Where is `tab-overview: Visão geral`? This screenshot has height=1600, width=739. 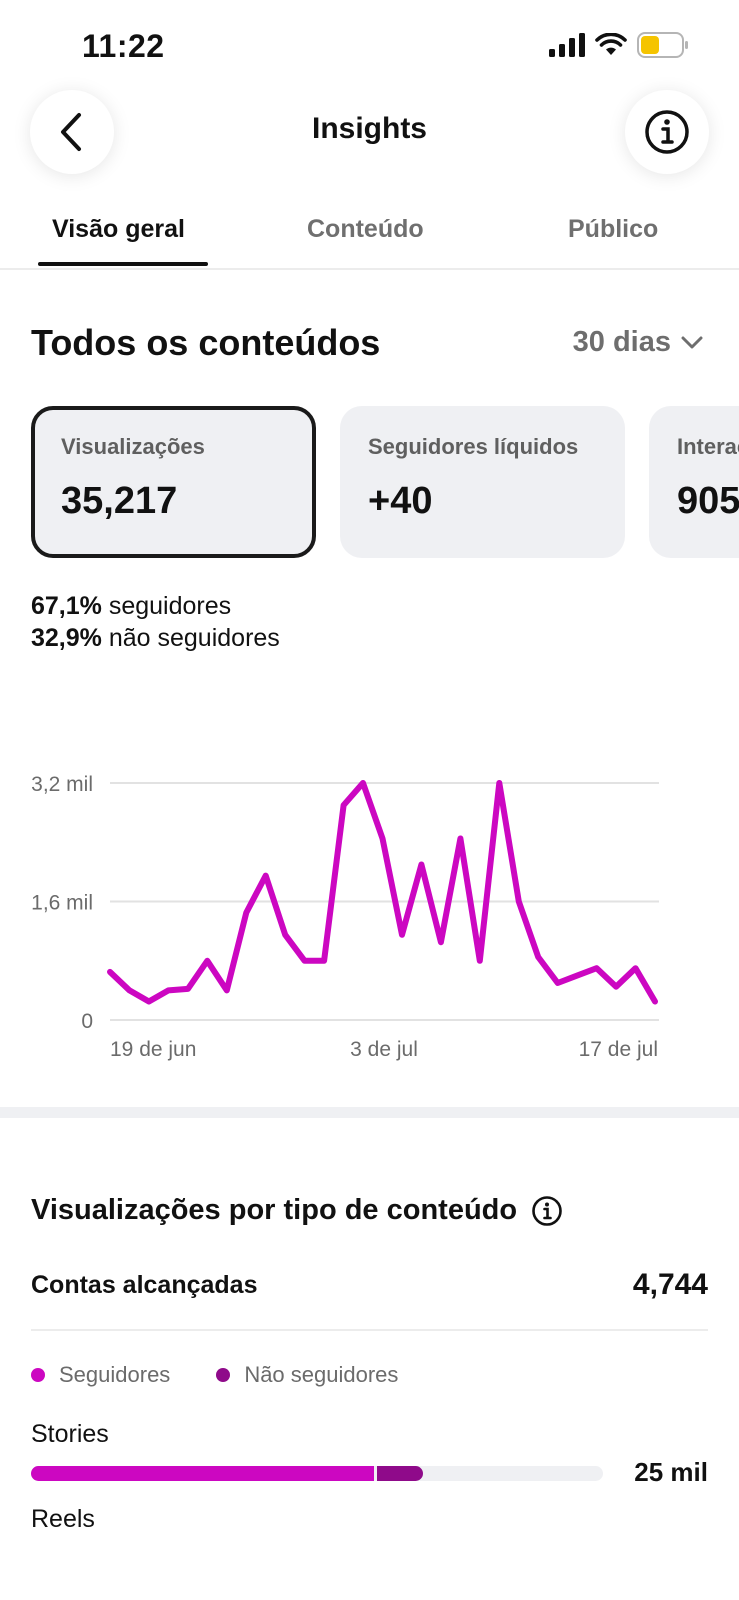
tab-overview: Visão geral is located at coordinates (118, 229).